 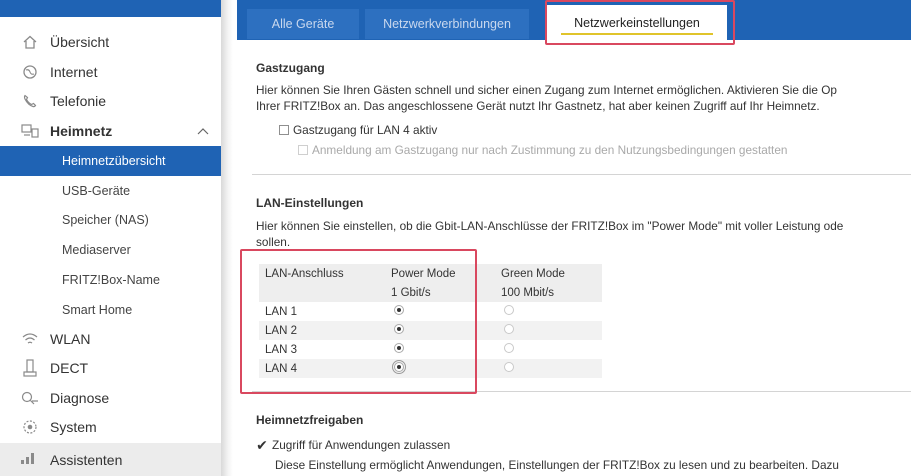 What do you see at coordinates (73, 427) in the screenshot?
I see `sidebar-item-label: System` at bounding box center [73, 427].